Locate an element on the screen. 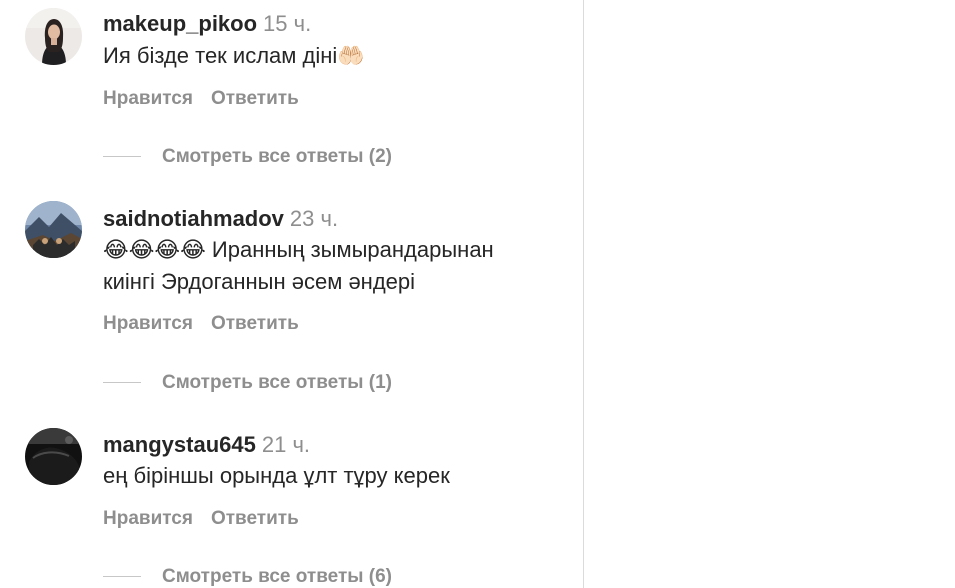 Image resolution: width=955 pixels, height=588 pixels. comment-text: ең біріншы орында ұлт тұру керек is located at coordinates (276, 475).